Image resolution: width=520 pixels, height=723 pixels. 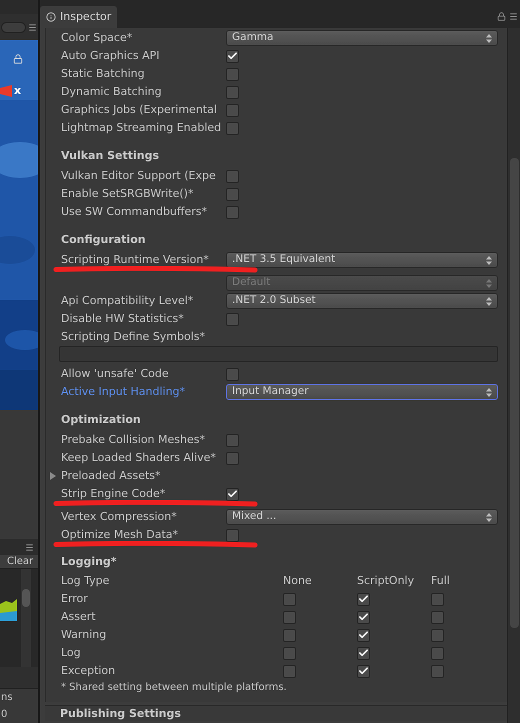 I want to click on info-icon, so click(x=51, y=17).